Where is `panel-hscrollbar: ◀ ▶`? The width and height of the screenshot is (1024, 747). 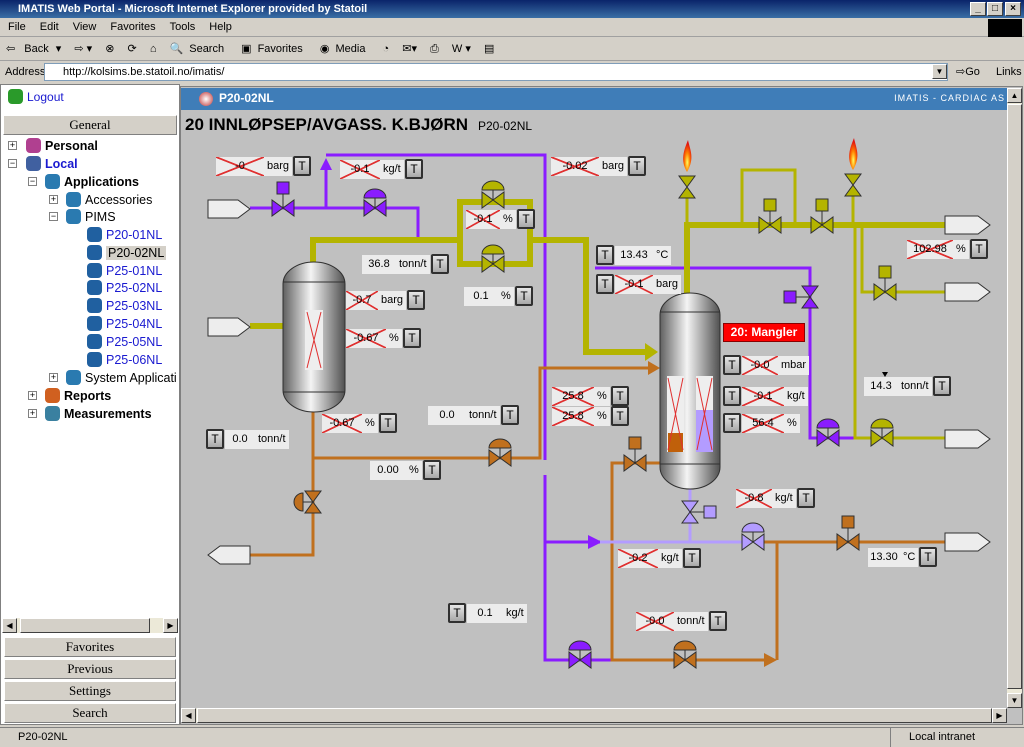
panel-hscrollbar: ◀ ▶ is located at coordinates (594, 715).